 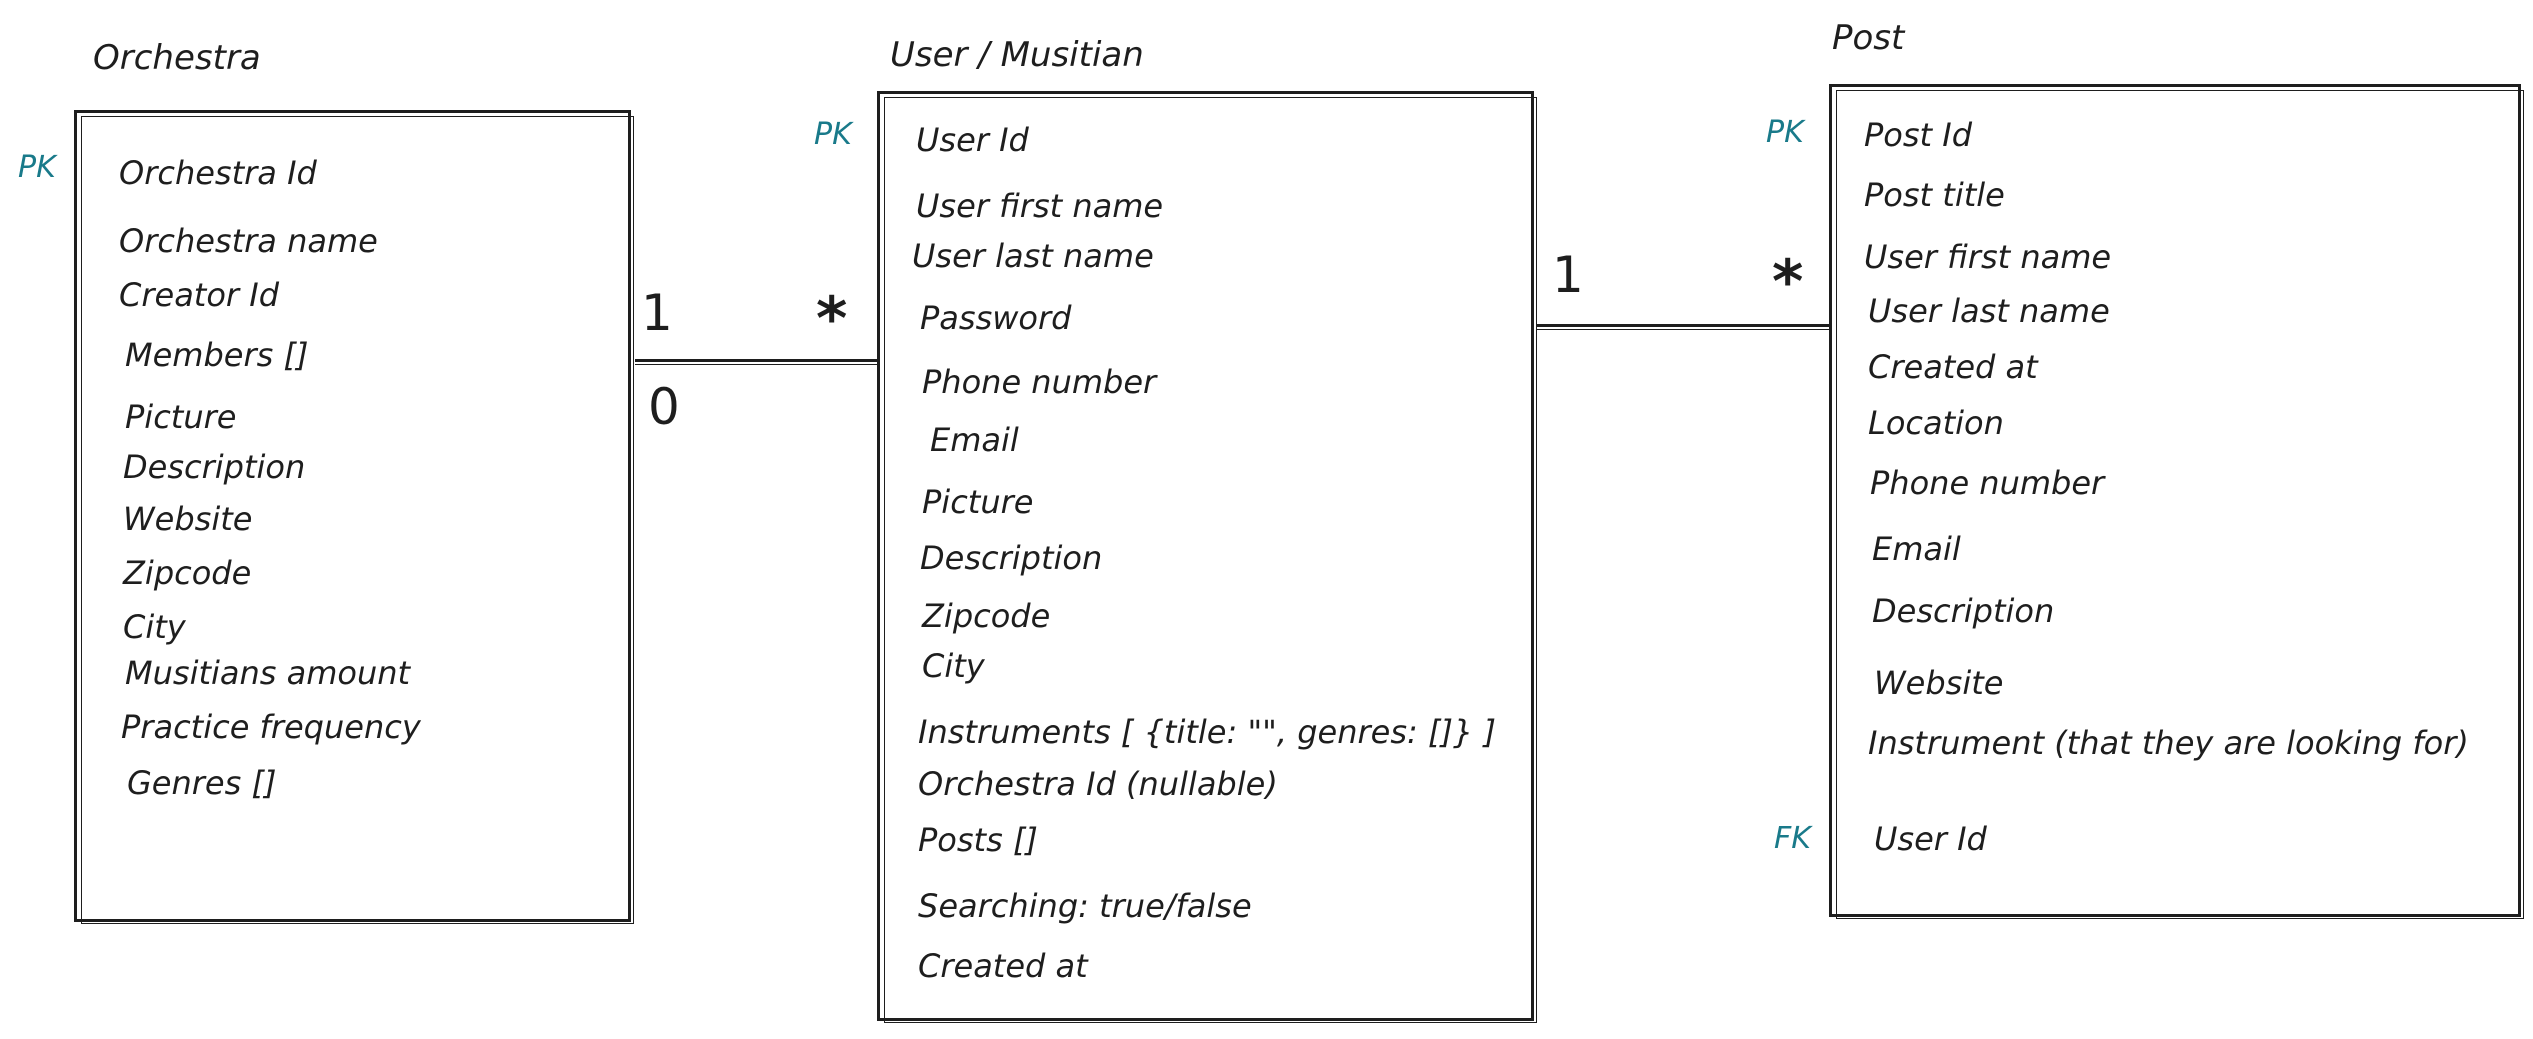 I want to click on user-field: Orchestra Id (nullable), so click(x=1098, y=784).